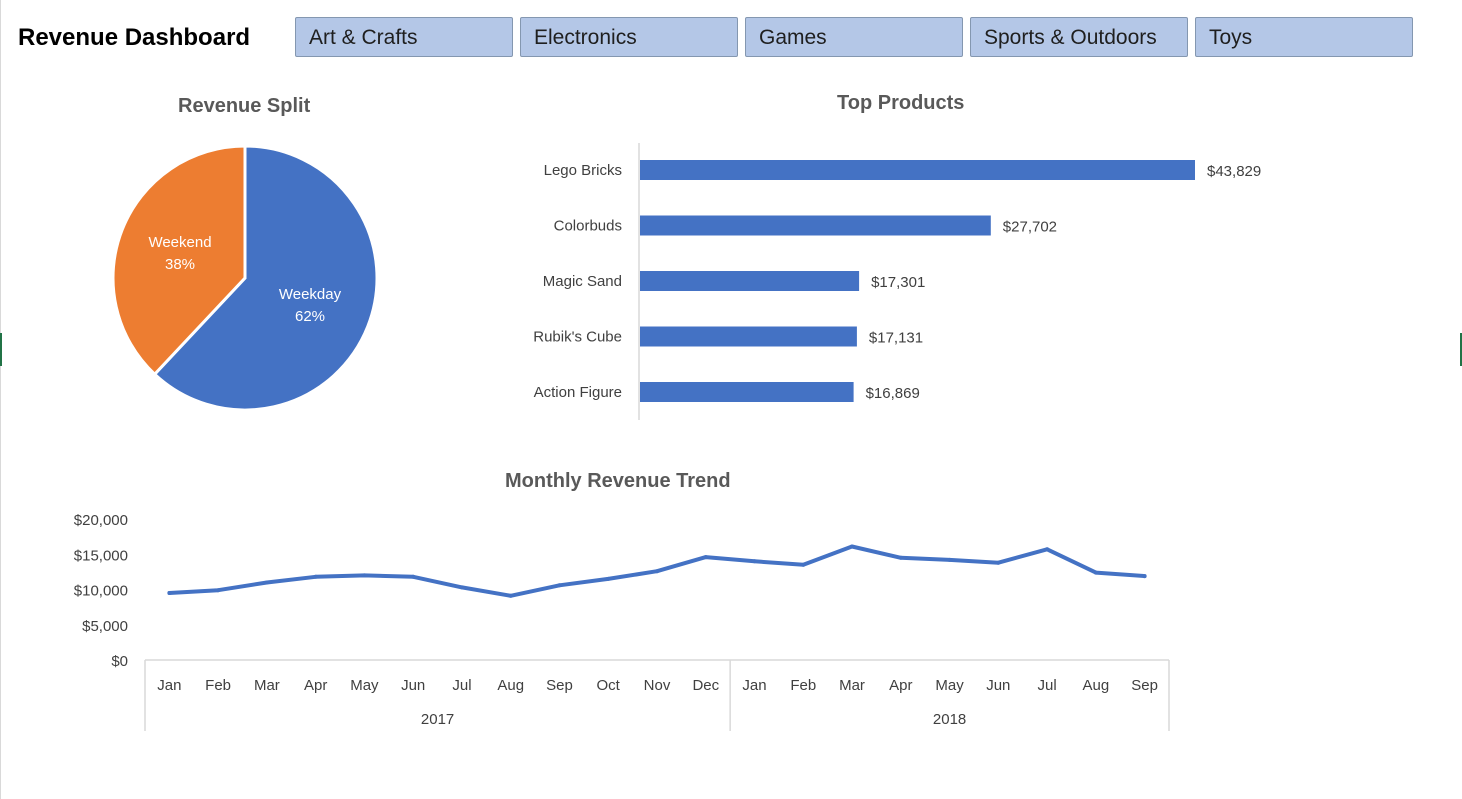 Image resolution: width=1462 pixels, height=799 pixels. Describe the element at coordinates (609, 685) in the screenshot. I see `x-tick-label: Oct` at that location.